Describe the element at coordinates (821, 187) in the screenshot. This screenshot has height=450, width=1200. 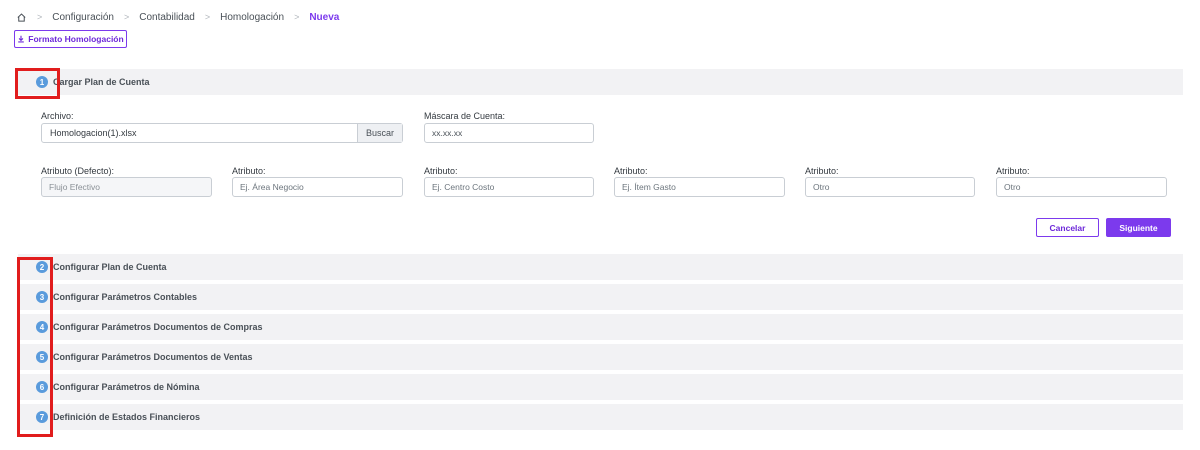
I see `atributo-placeholder-4: Otro` at that location.